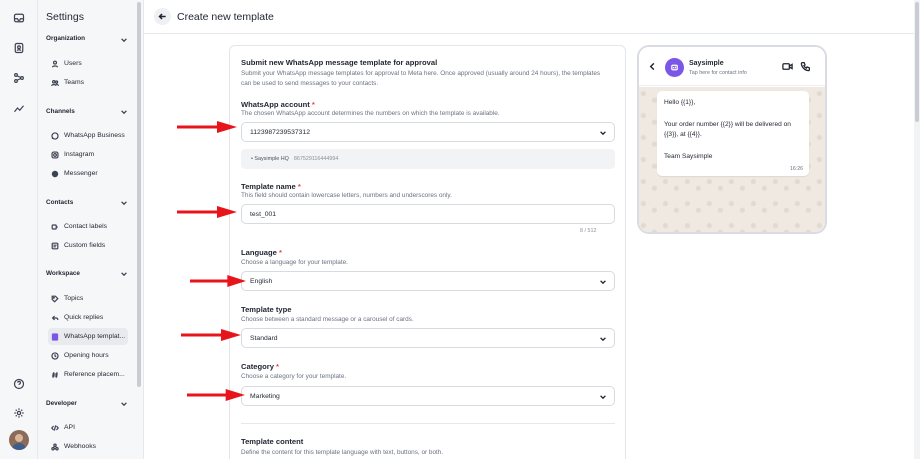 This screenshot has height=459, width=920. I want to click on instagram-icon, so click(54, 154).